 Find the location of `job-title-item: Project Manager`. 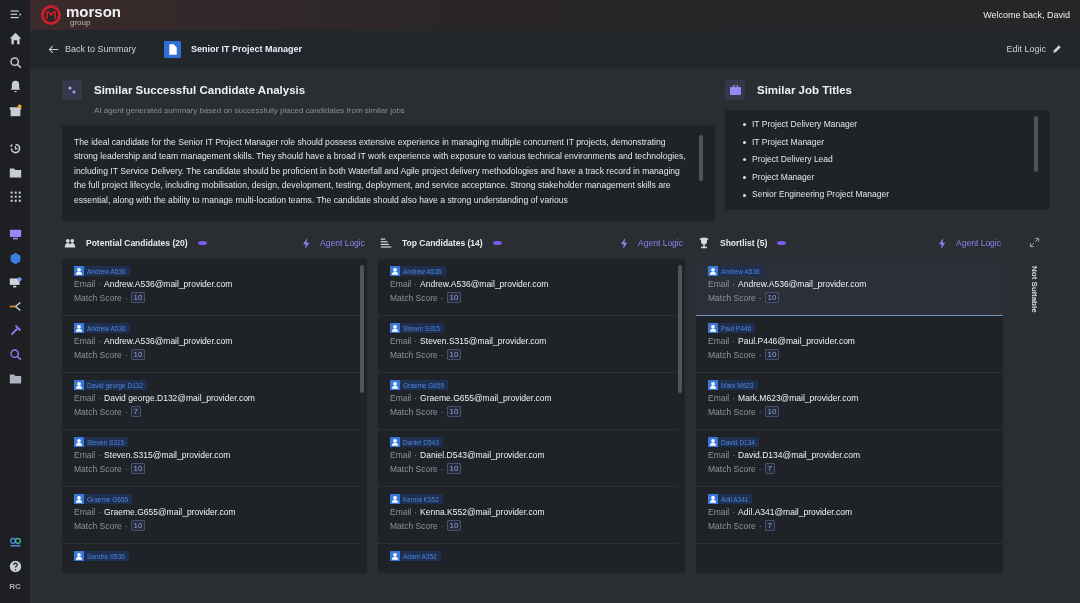

job-title-item: Project Manager is located at coordinates (783, 177).